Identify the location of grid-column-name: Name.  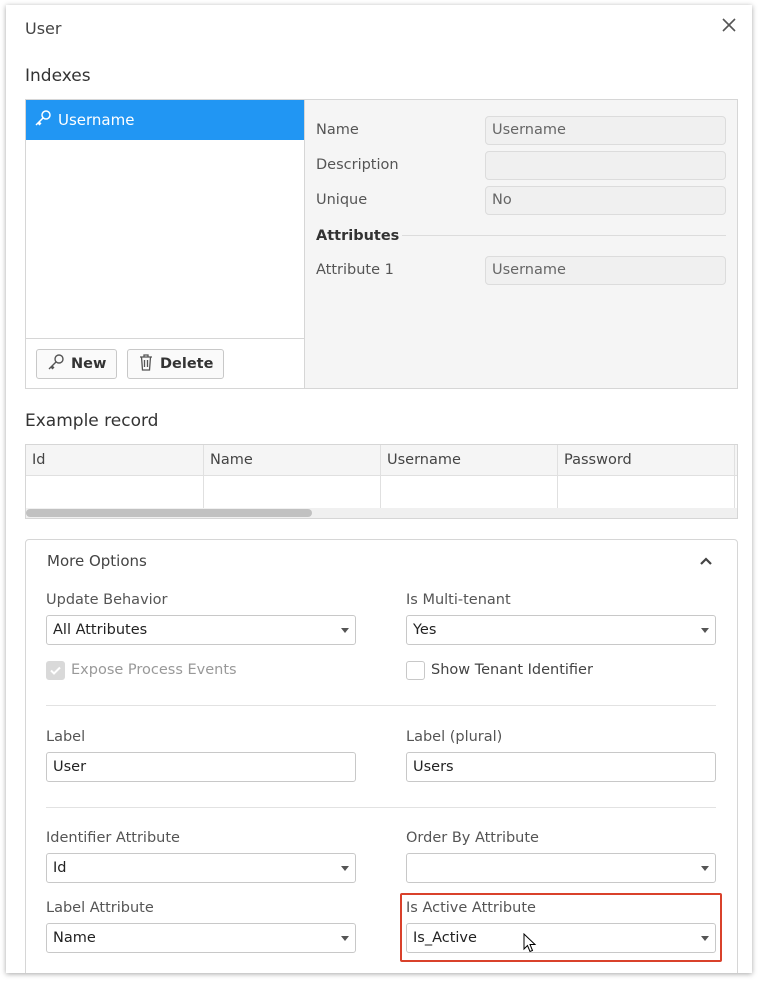
(292, 477).